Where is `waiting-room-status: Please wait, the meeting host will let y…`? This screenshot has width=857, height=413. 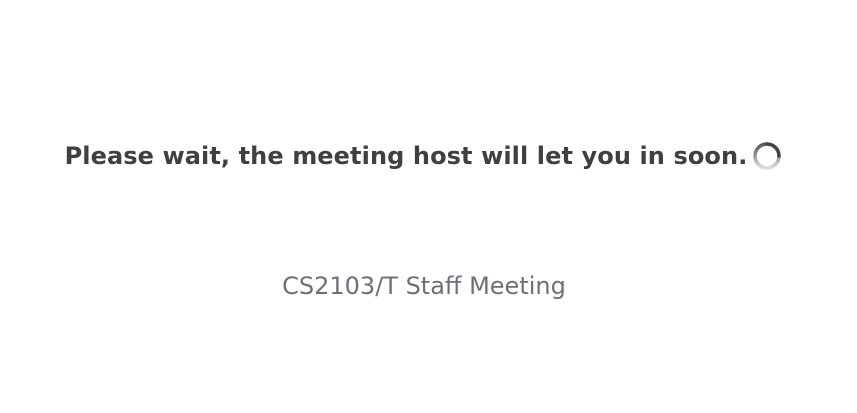
waiting-room-status: Please wait, the meeting host will let y… is located at coordinates (424, 156).